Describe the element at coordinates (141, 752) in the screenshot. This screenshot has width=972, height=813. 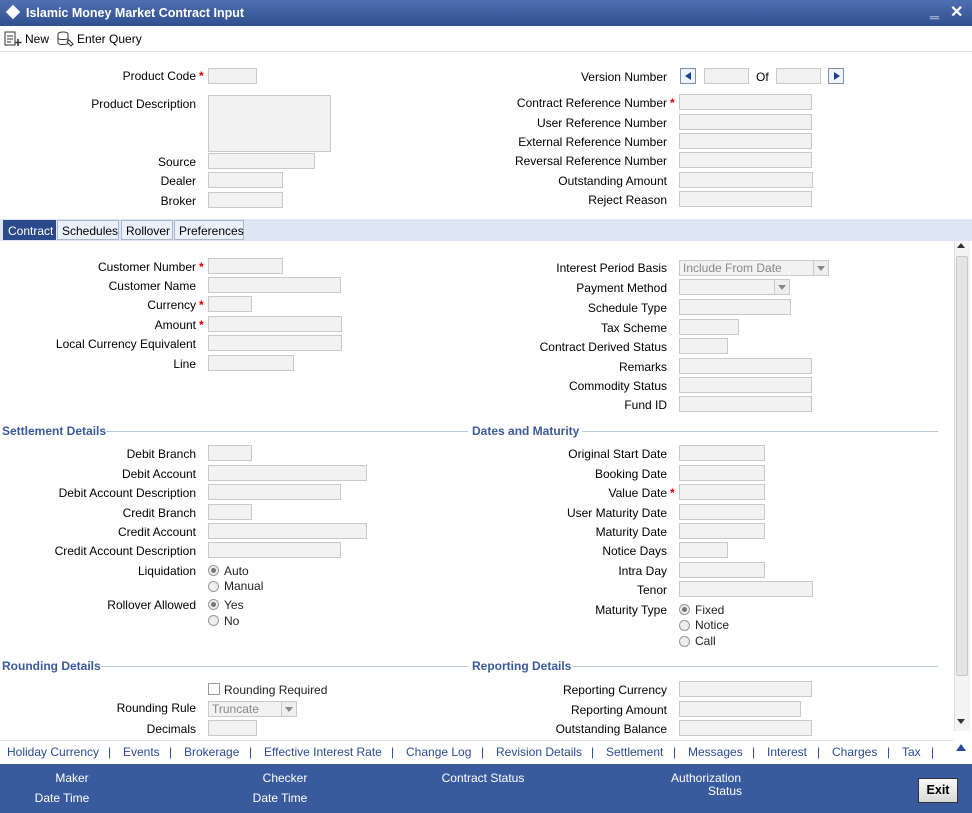
I see `link-events: Events` at that location.